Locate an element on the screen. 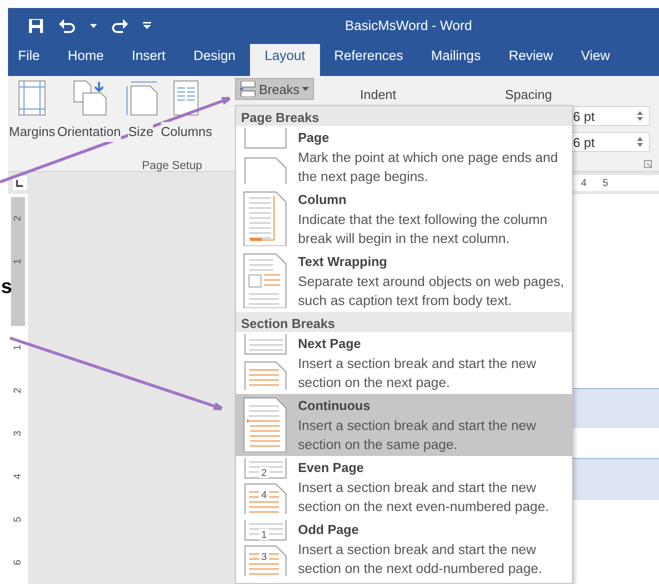  ribbon-tab: Home is located at coordinates (86, 60).